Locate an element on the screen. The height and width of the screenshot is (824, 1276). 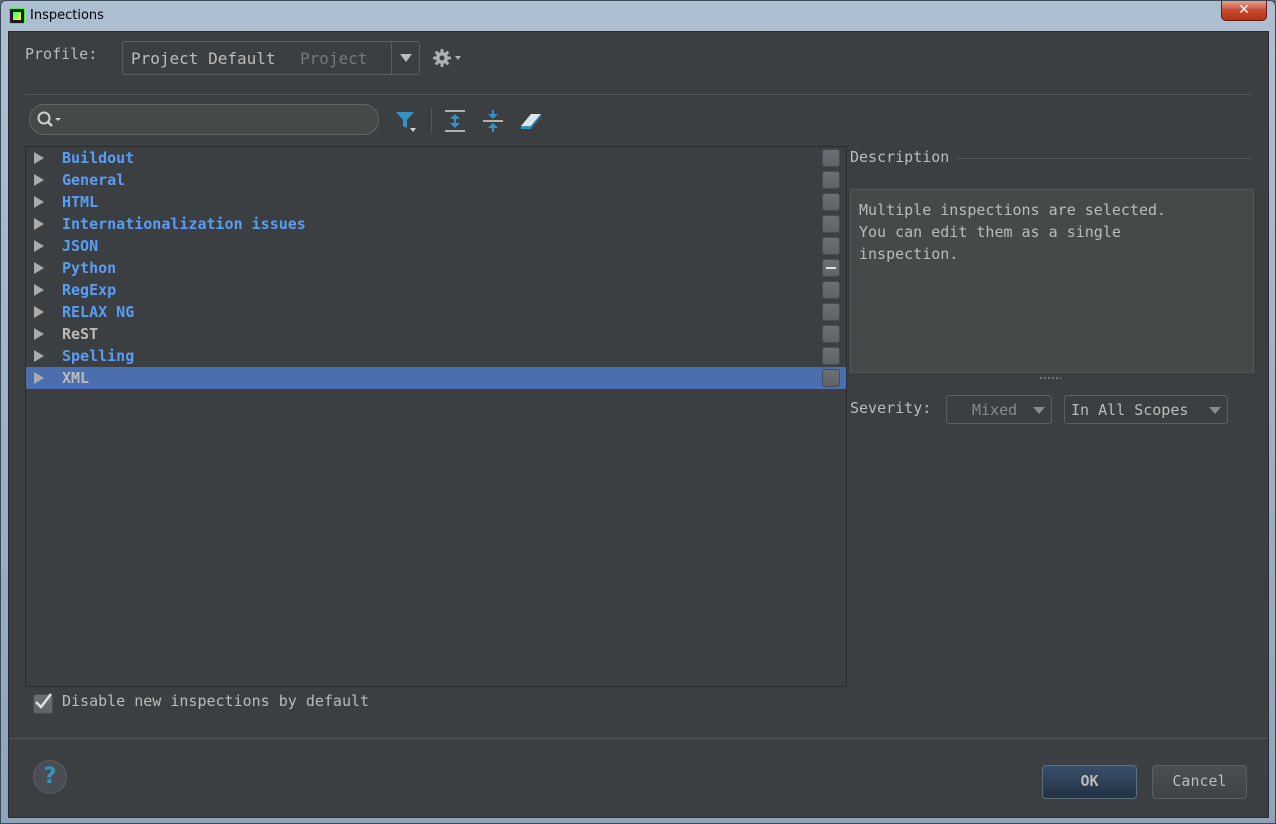
window-close-button: ✕ is located at coordinates (1244, 11).